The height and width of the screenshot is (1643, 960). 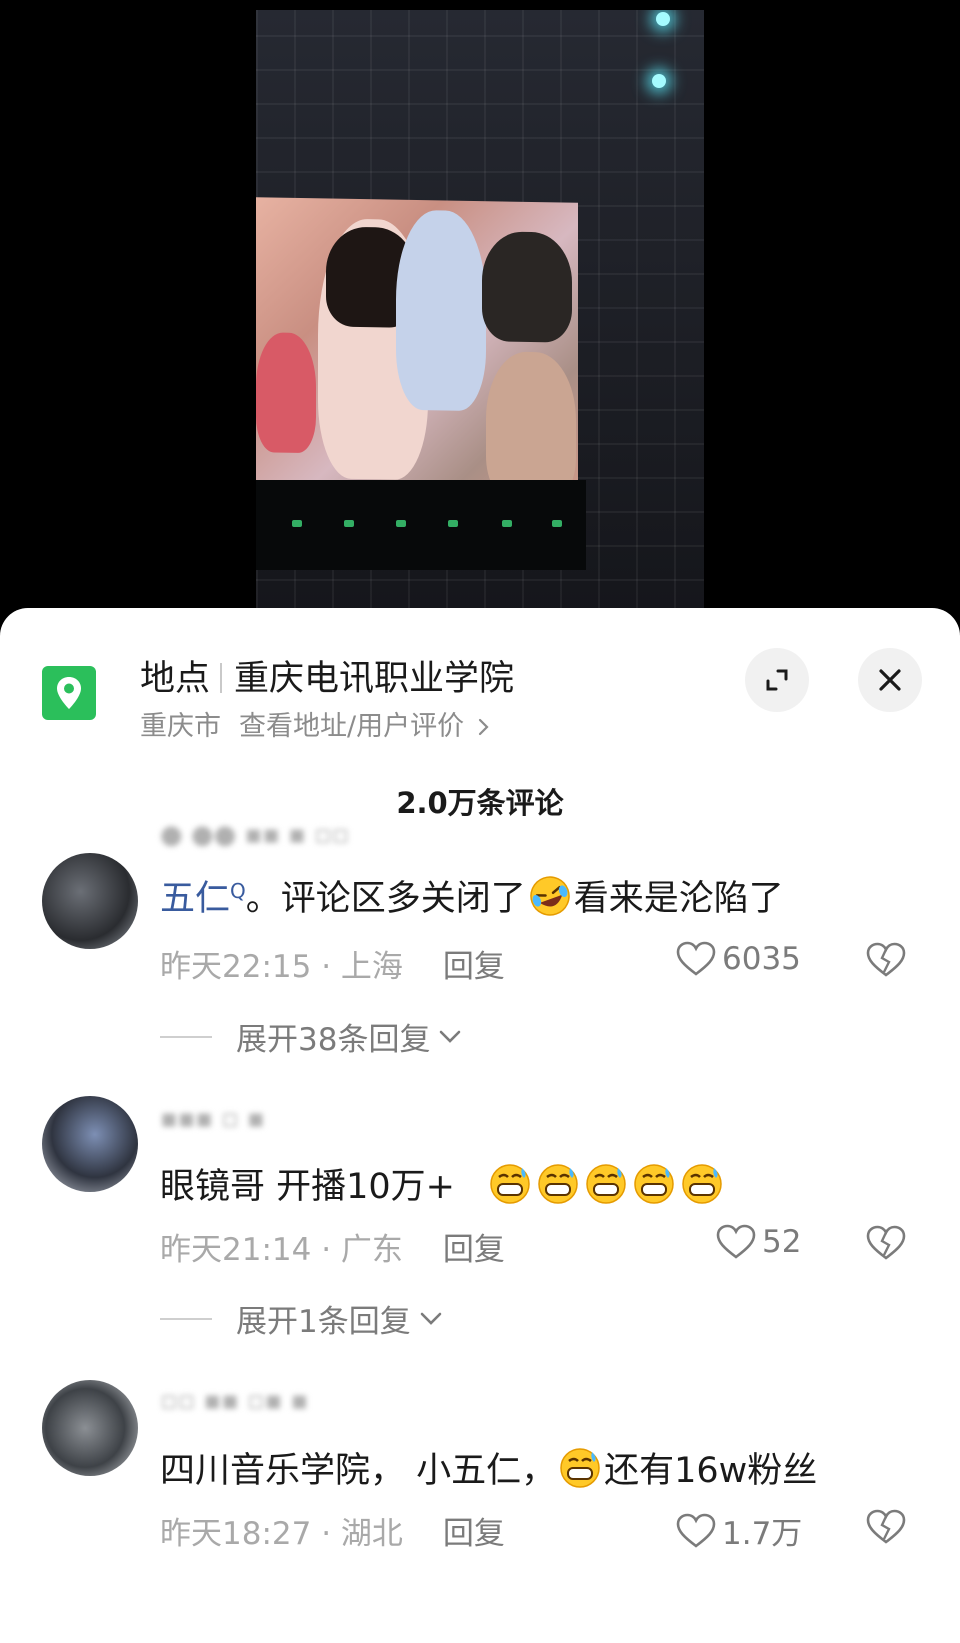 I want to click on comment-text: 五仁Q。评论区多关闭了 看来是沦陷了, so click(x=472, y=895).